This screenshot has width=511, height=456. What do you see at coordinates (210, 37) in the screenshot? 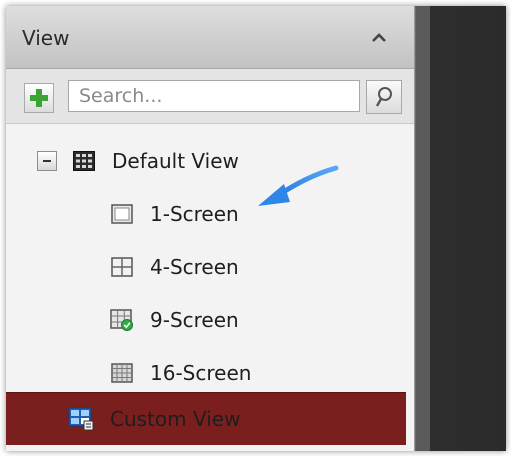
I see `panel-header: View` at bounding box center [210, 37].